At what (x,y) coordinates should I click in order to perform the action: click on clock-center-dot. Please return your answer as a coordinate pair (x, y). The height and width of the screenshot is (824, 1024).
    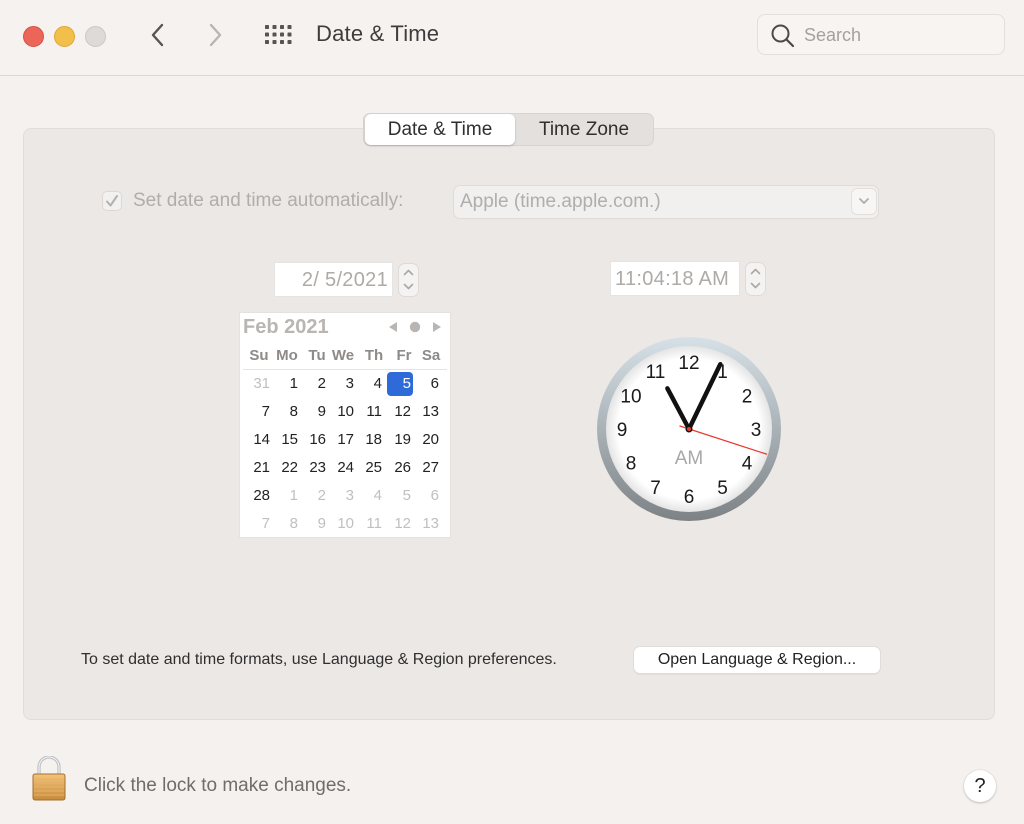
    Looking at the image, I should click on (689, 429).